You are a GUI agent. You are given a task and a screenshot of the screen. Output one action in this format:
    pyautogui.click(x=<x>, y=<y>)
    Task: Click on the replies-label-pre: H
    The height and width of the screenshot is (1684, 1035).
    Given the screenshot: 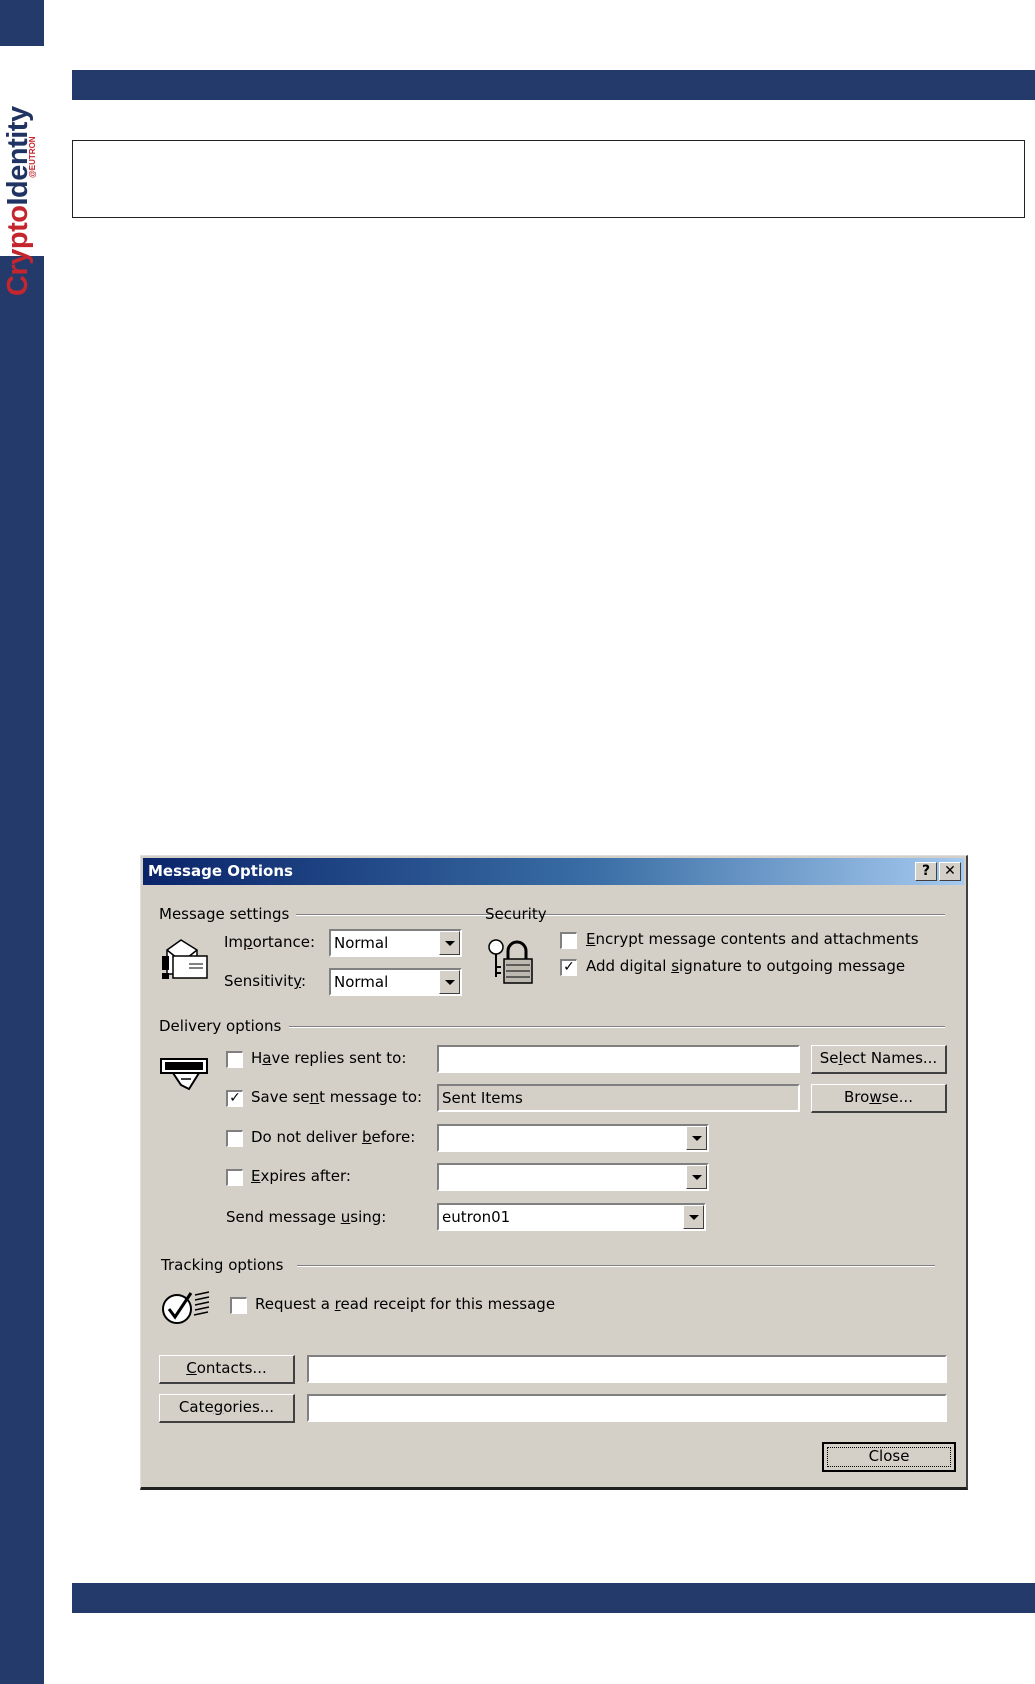 What is the action you would take?
    pyautogui.click(x=257, y=1058)
    